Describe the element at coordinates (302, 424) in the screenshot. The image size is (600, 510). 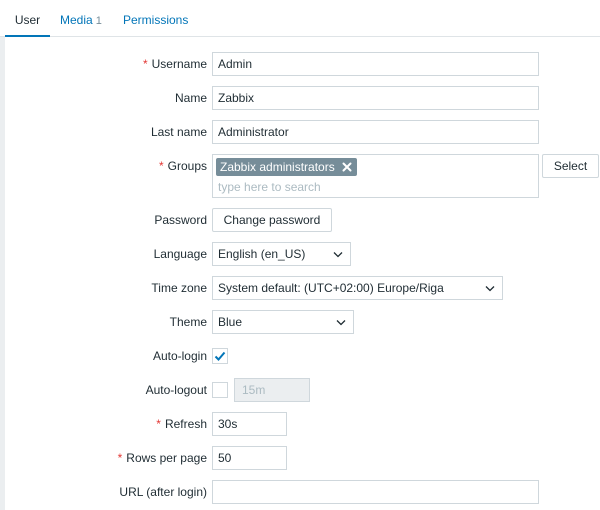
I see `row-refresh: * Refresh 30s` at that location.